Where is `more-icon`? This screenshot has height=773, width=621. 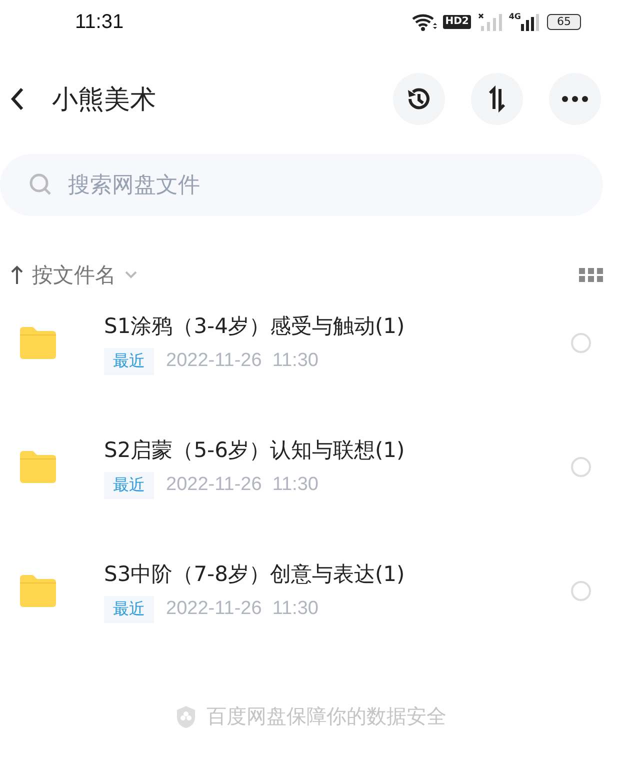
more-icon is located at coordinates (575, 99).